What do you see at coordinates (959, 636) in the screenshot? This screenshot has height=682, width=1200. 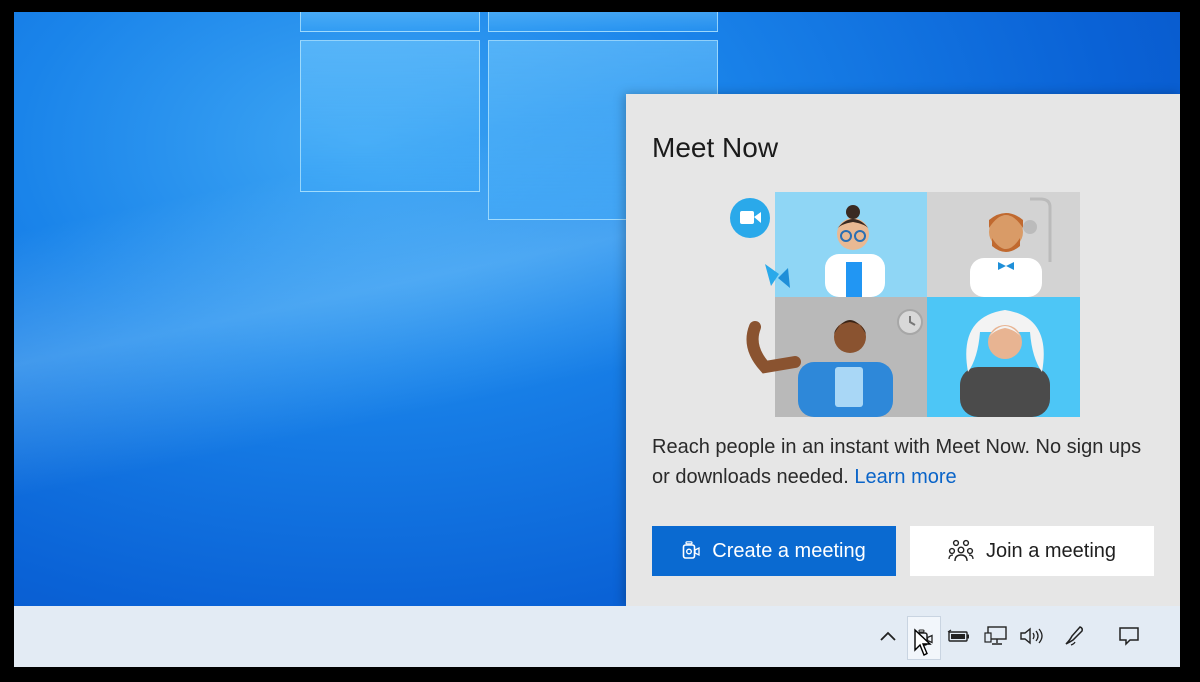 I see `battery-icon` at bounding box center [959, 636].